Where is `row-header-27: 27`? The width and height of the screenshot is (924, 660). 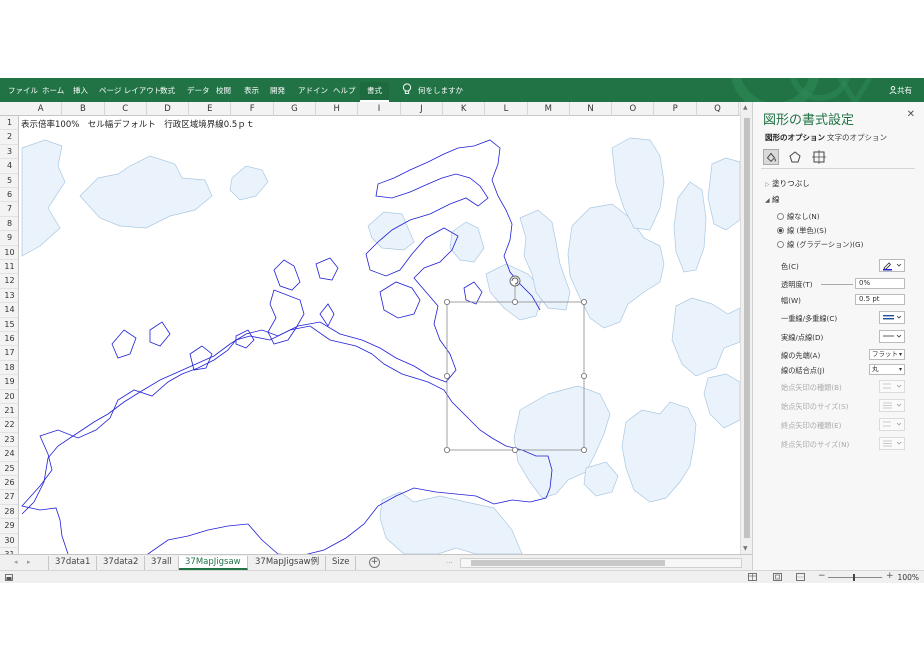 row-header-27: 27 is located at coordinates (9, 497).